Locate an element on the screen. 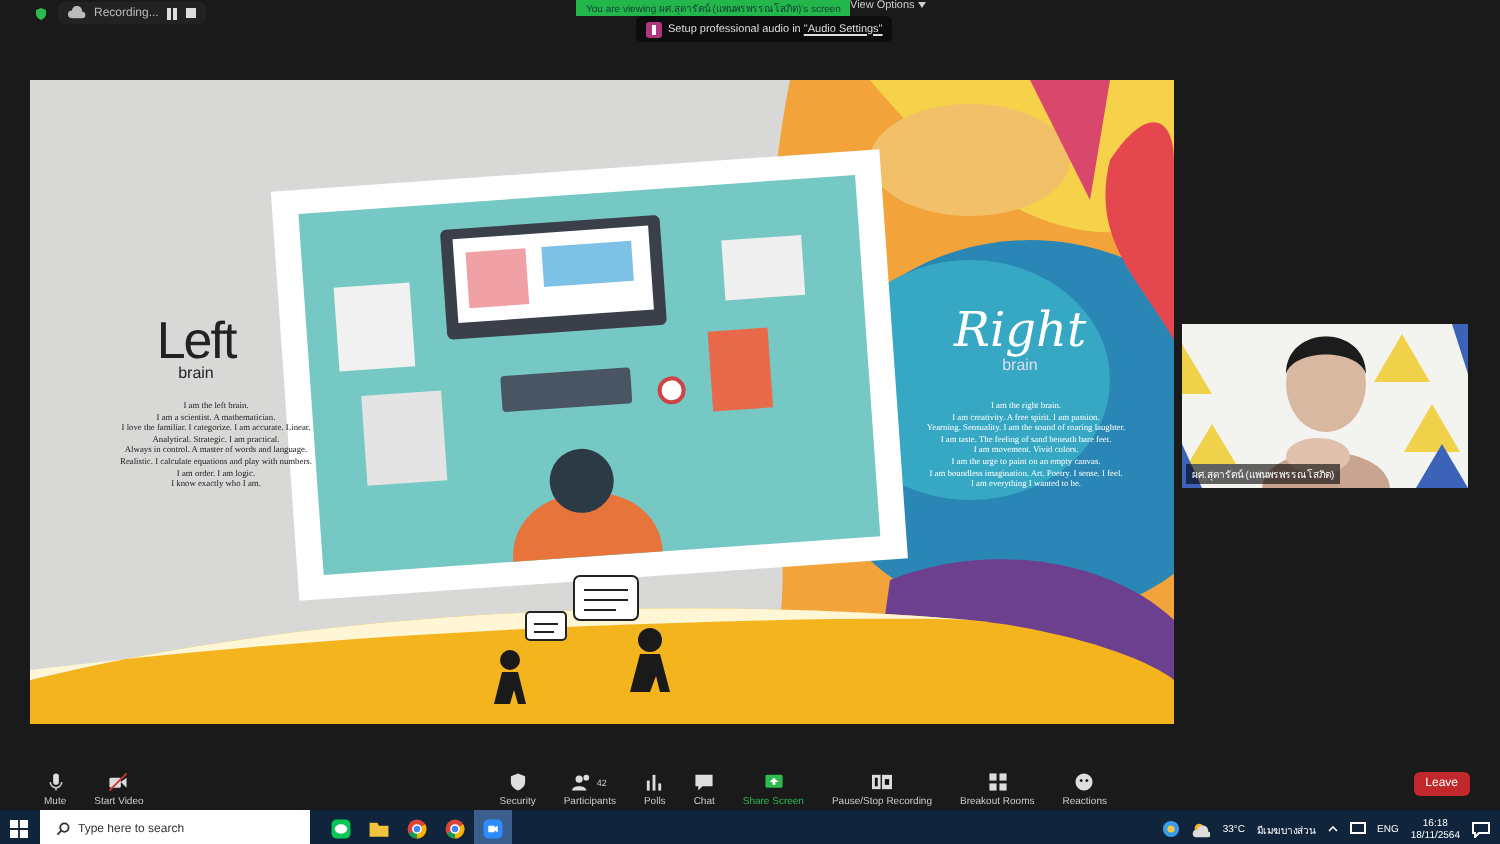  pause-icon is located at coordinates (172, 13).